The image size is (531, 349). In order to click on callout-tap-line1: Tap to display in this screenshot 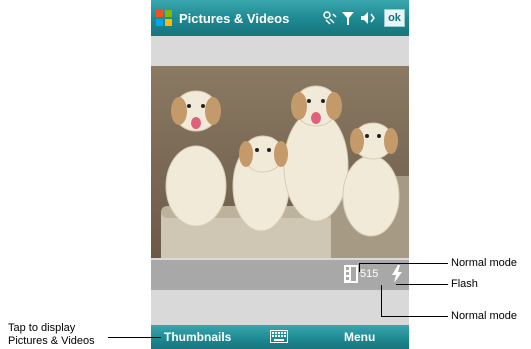, I will do `click(42, 328)`.